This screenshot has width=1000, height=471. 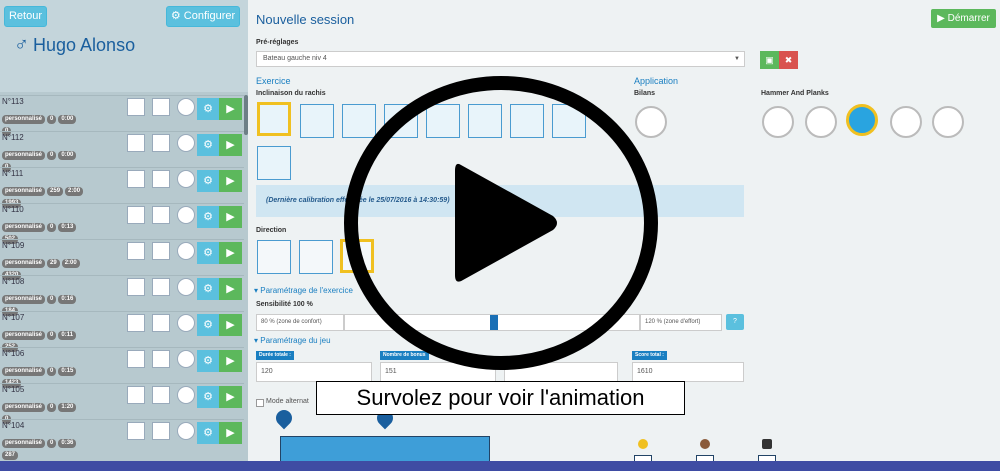 What do you see at coordinates (284, 418) in the screenshot?
I see `map-pin-icon` at bounding box center [284, 418].